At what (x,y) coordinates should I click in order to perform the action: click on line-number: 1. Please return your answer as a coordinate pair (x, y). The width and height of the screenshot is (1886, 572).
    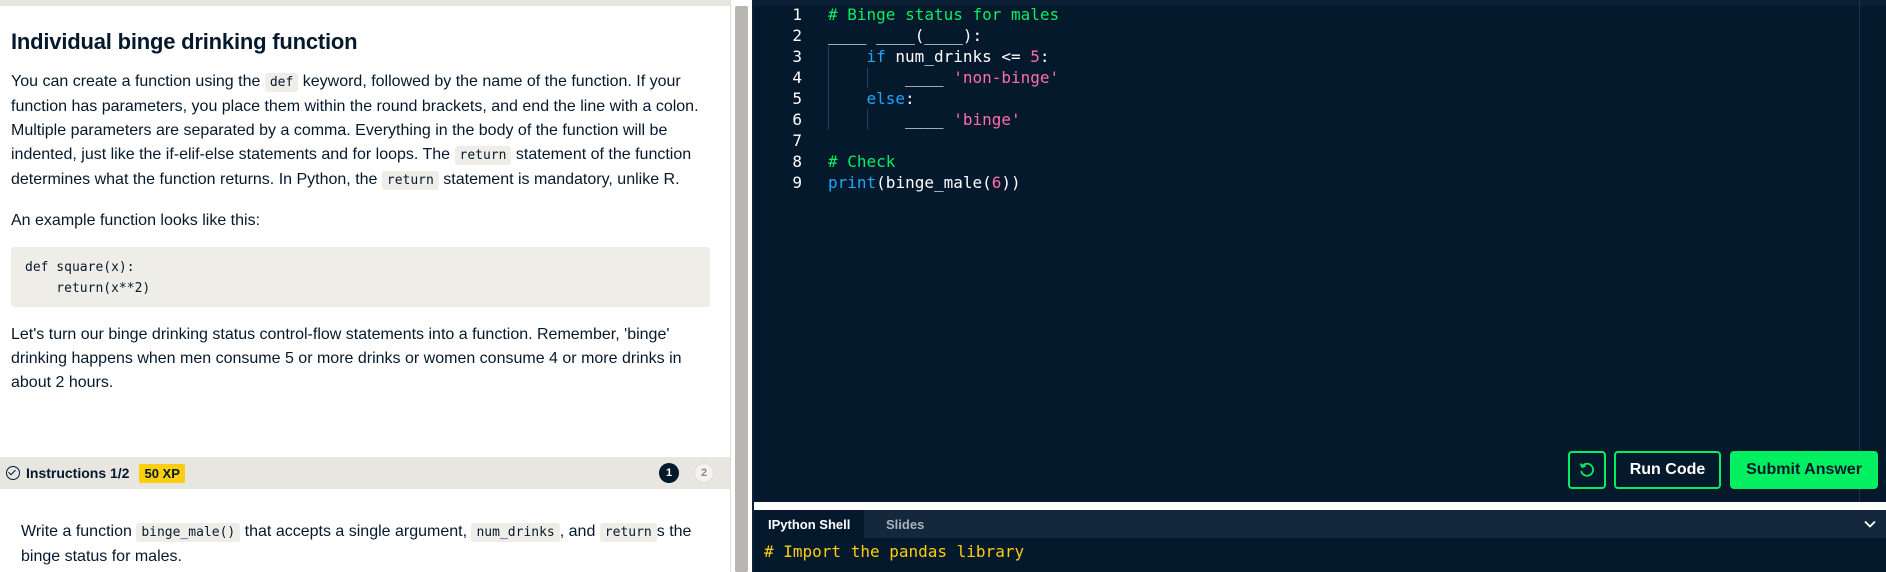
    Looking at the image, I should click on (797, 14).